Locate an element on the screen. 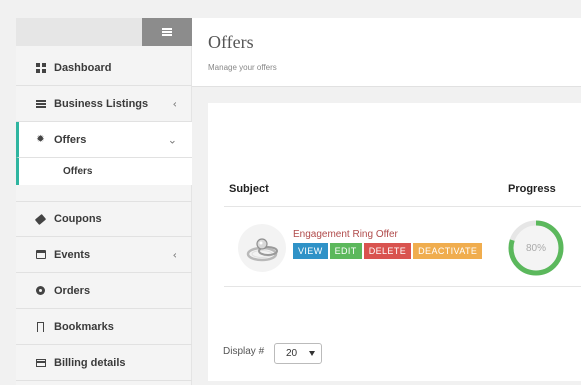 Image resolution: width=581 pixels, height=385 pixels. dashboard-icon is located at coordinates (40, 67).